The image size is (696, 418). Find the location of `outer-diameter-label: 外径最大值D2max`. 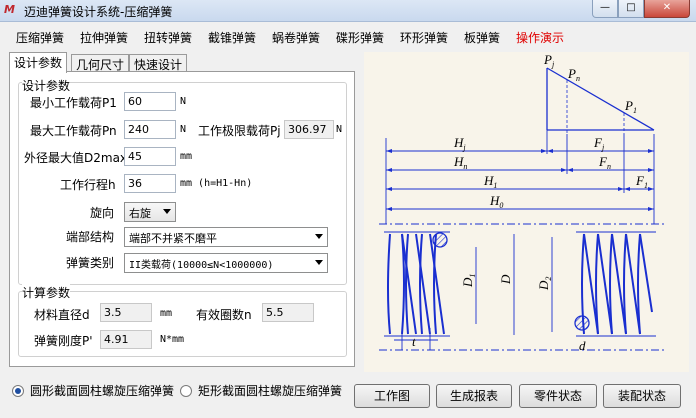

outer-diameter-label: 外径最大值D2max is located at coordinates (76, 158).